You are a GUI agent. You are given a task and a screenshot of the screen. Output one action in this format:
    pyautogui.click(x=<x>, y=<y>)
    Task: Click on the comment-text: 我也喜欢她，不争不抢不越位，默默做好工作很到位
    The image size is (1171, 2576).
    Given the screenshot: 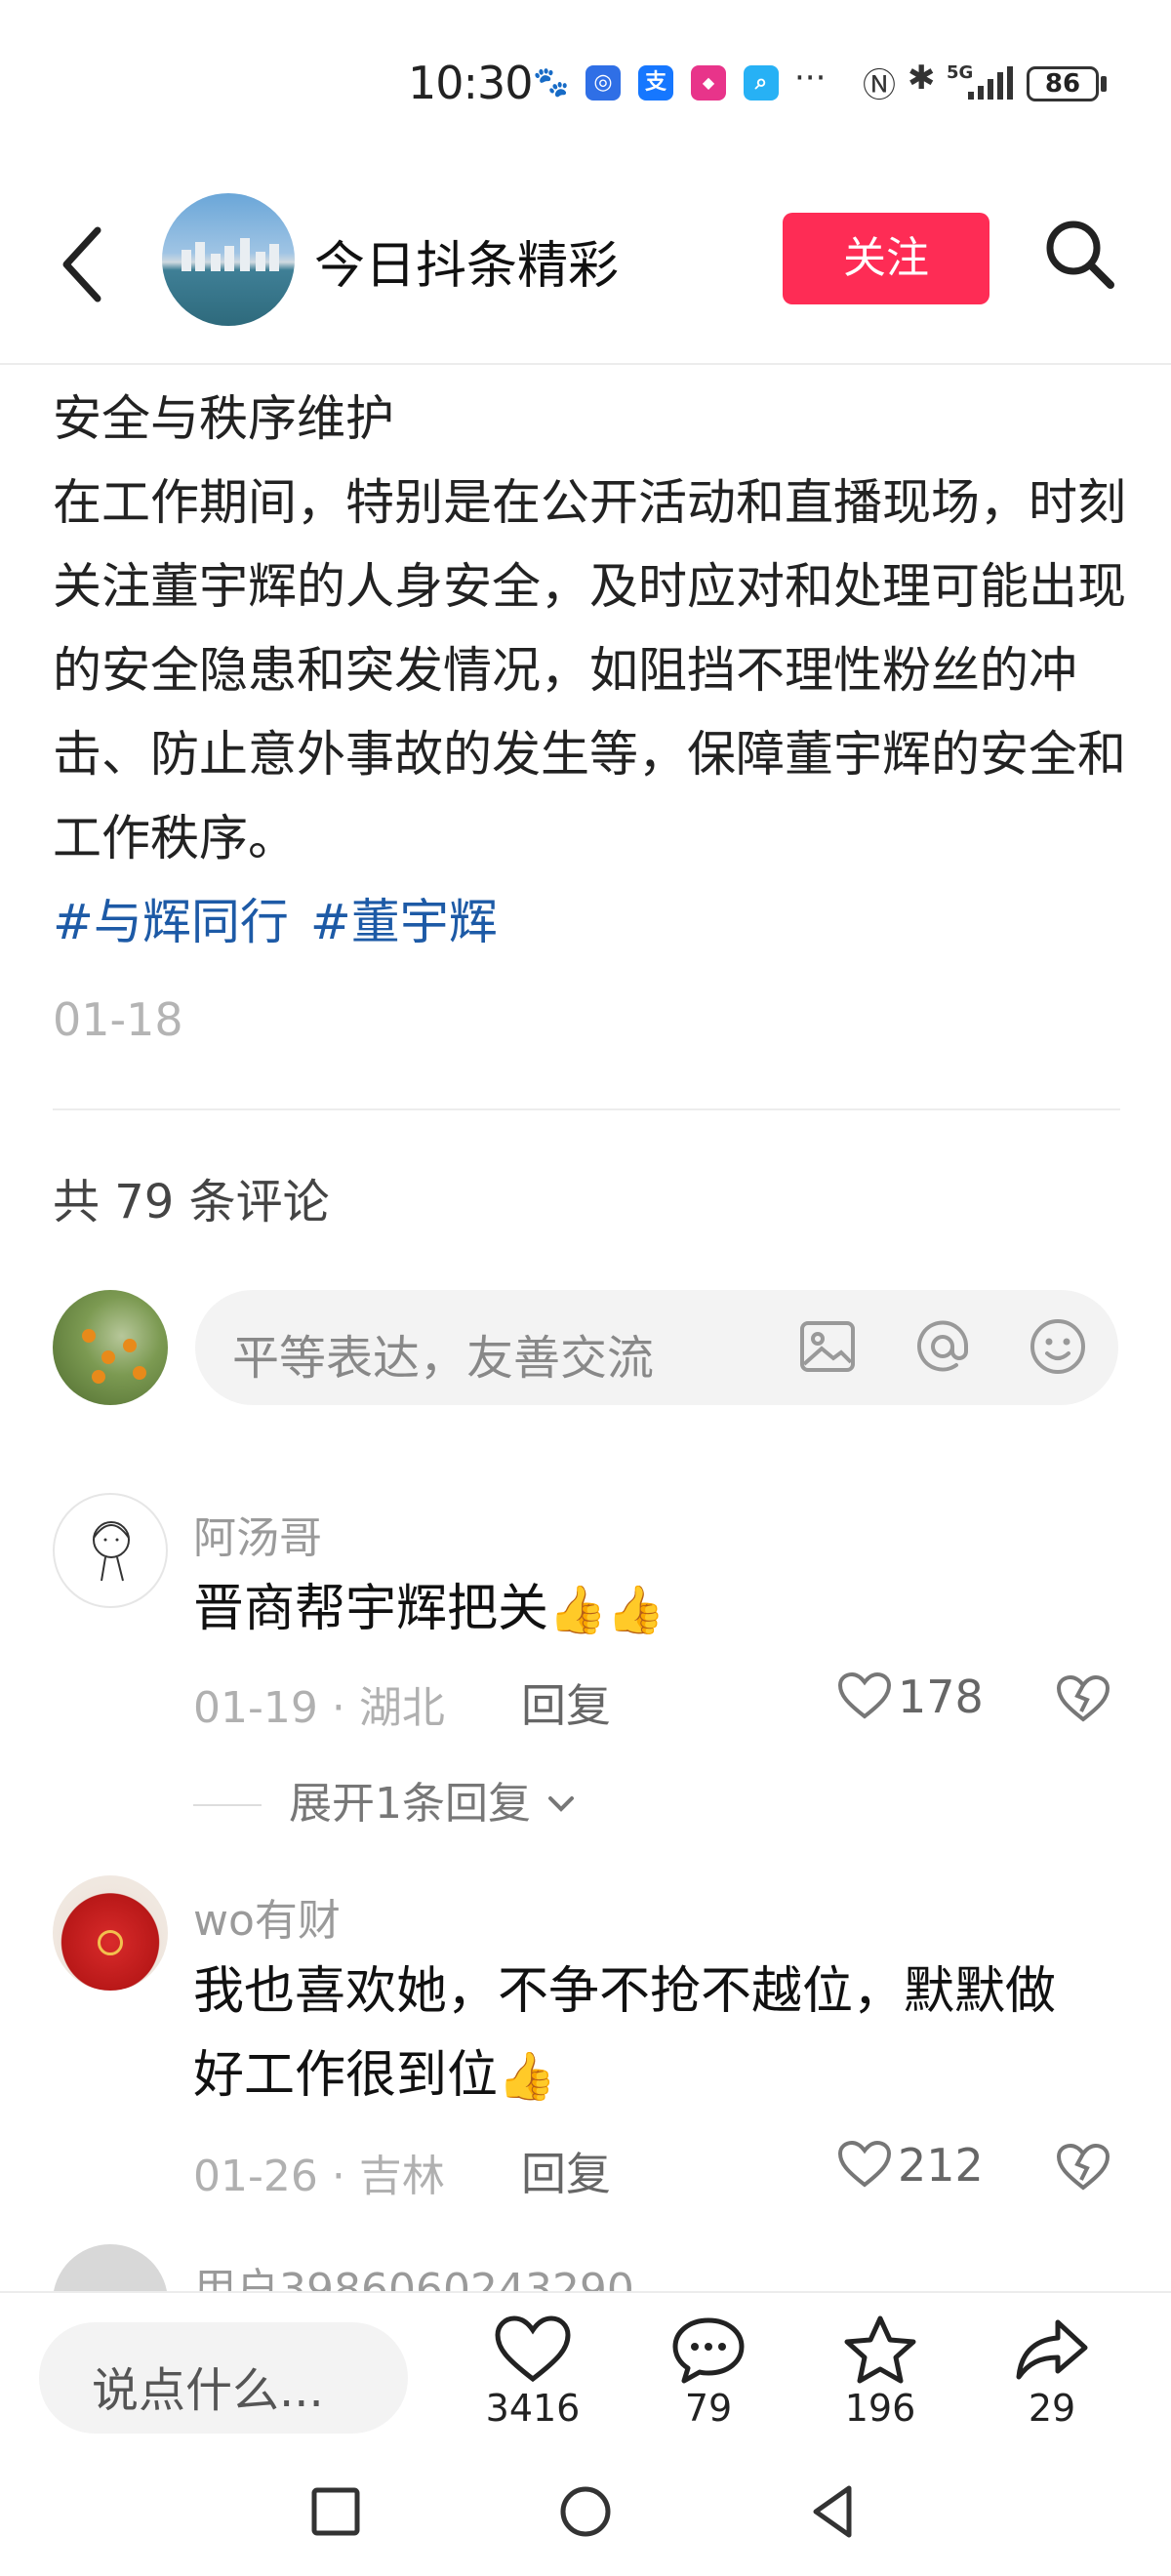 What is the action you would take?
    pyautogui.click(x=625, y=2033)
    